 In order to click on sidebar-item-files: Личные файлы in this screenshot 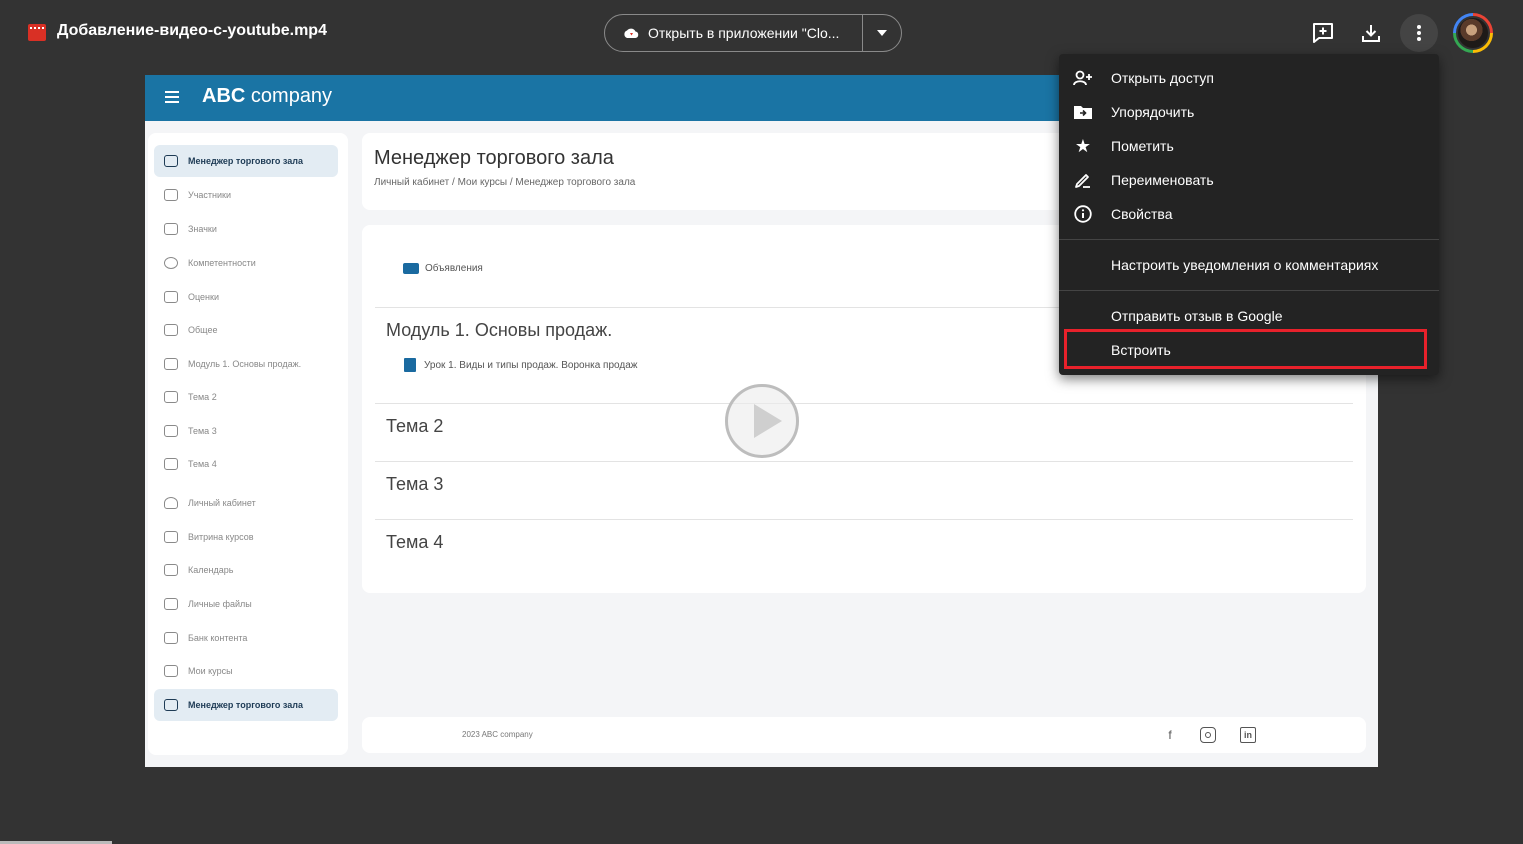, I will do `click(246, 604)`.